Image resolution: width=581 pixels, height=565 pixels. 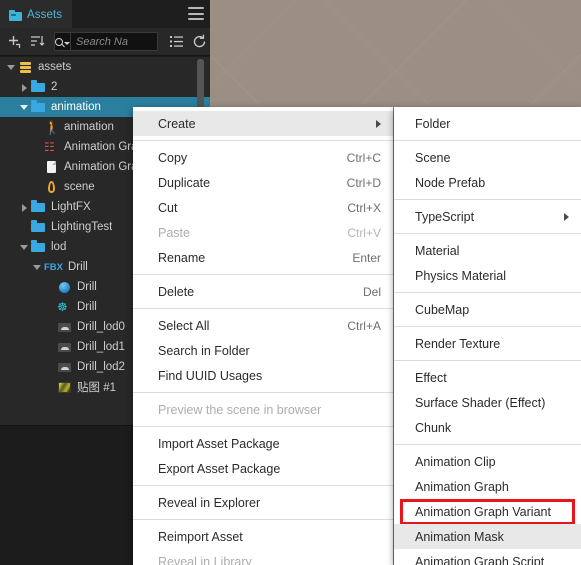 I want to click on hamburger-icon, so click(x=196, y=13).